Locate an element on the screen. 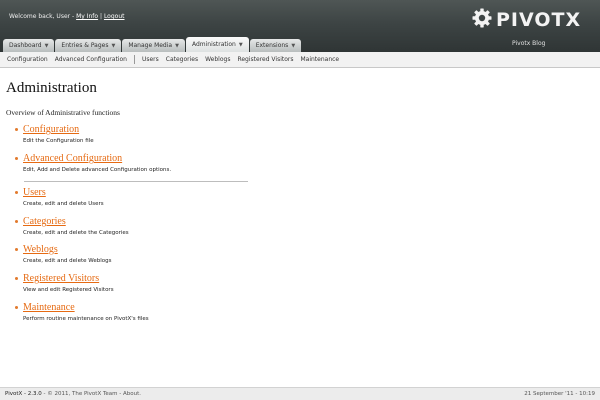 This screenshot has width=600, height=400. my-info-link: My Info is located at coordinates (87, 16).